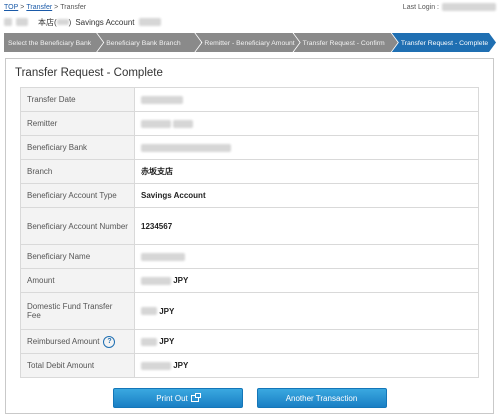 The image size is (500, 420). I want to click on table-row: Beneficiary Name, so click(249, 256).